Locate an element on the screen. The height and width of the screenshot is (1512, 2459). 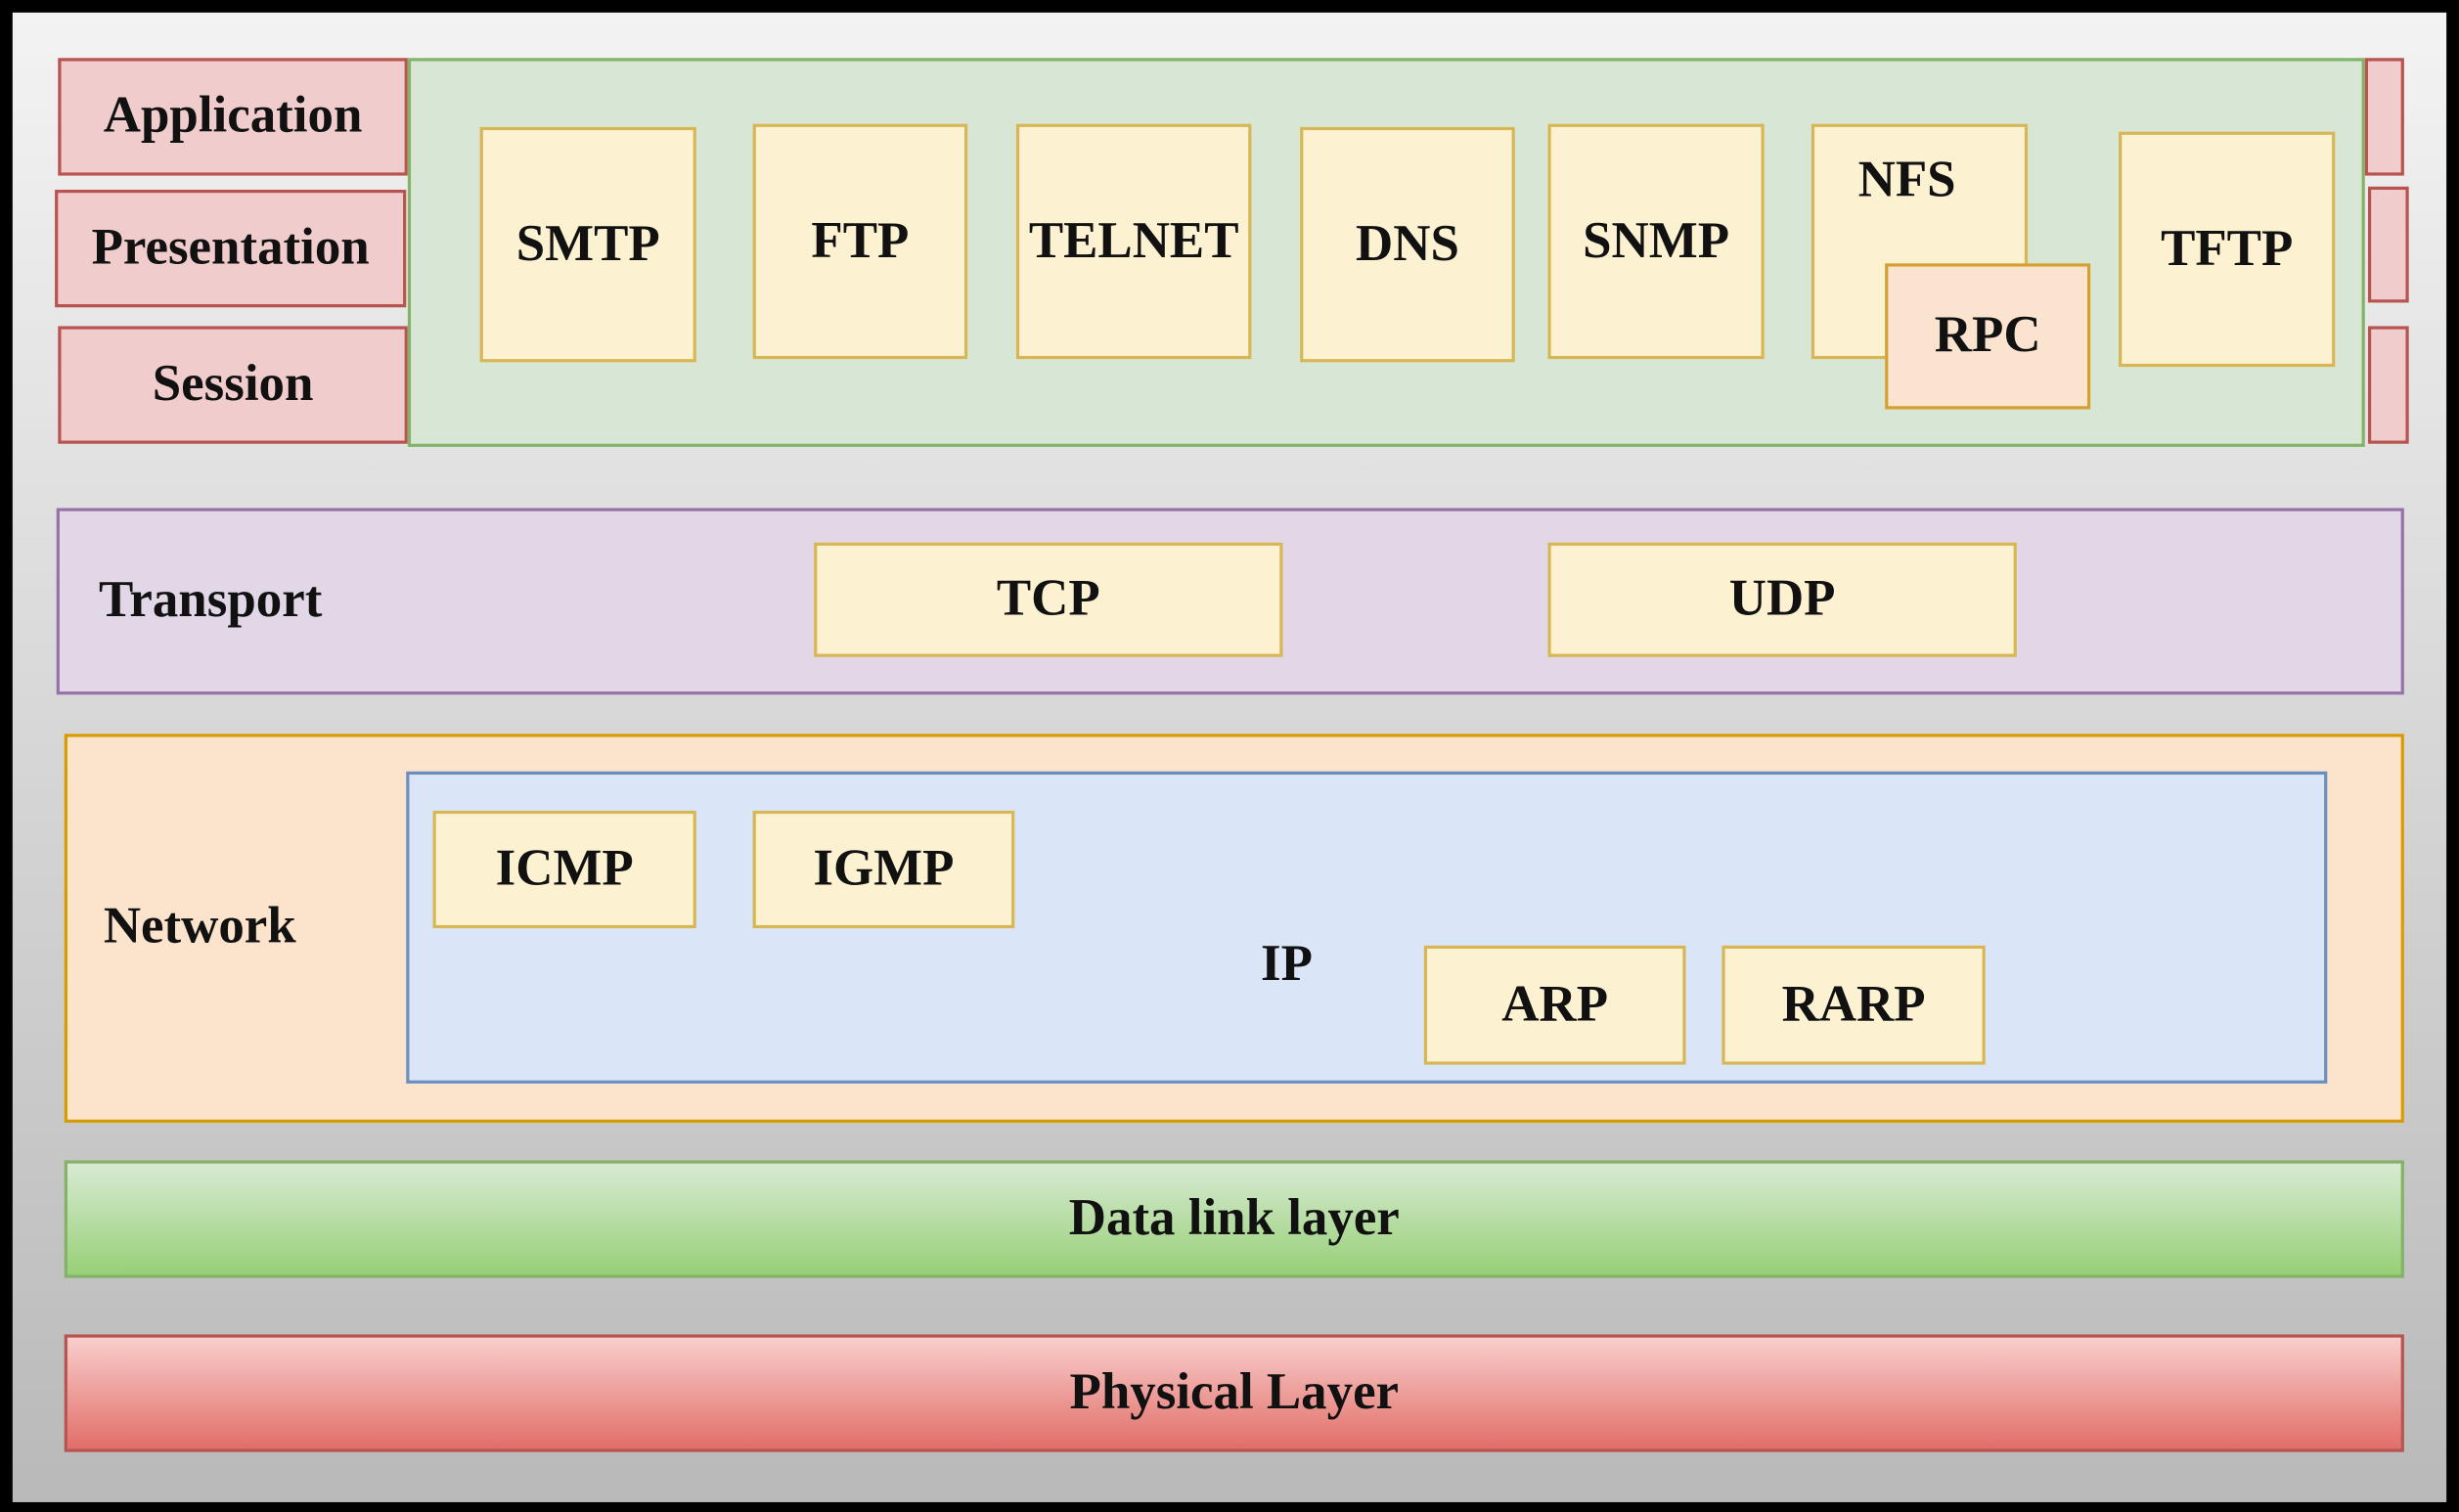
presentation-layer-edge is located at coordinates (2388, 245).